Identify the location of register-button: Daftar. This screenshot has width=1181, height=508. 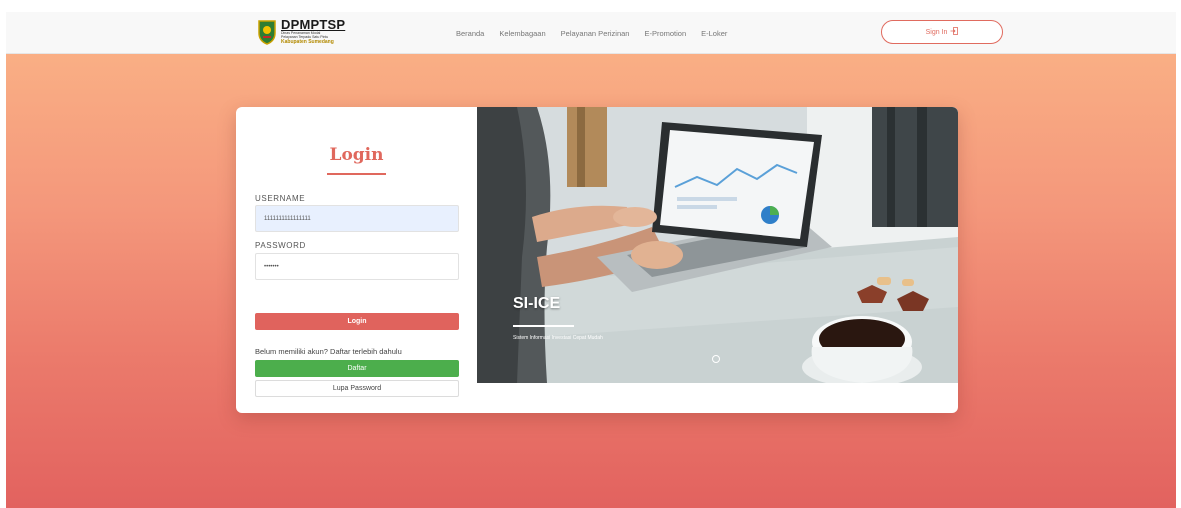
(357, 368).